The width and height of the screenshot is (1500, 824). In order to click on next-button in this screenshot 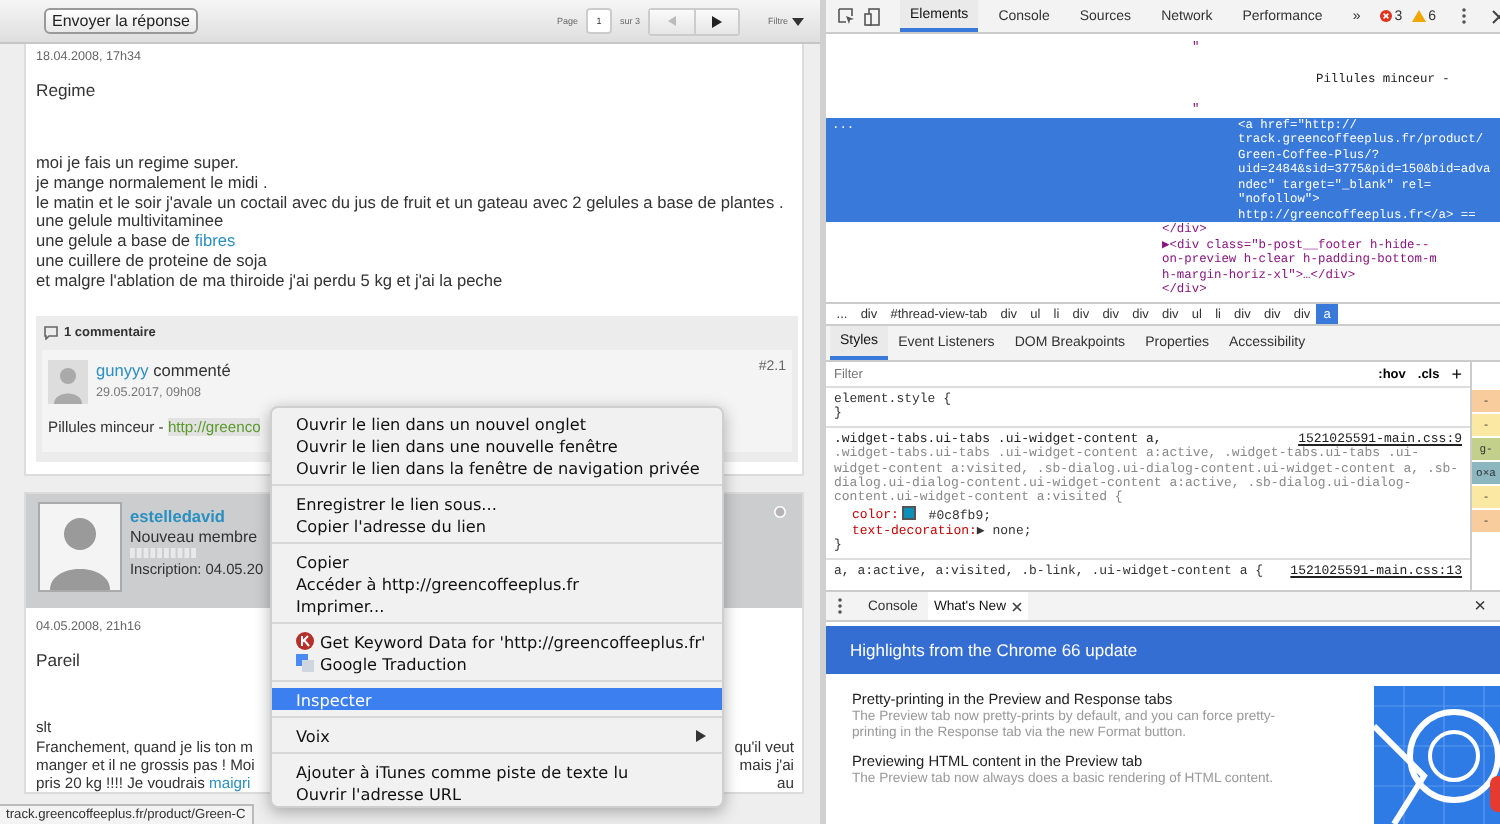, I will do `click(716, 21)`.